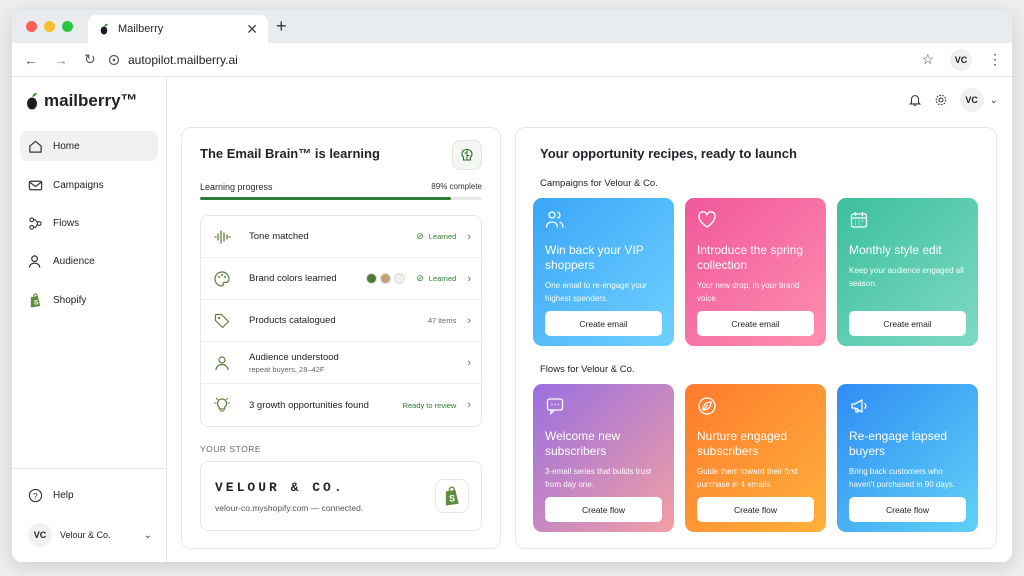 This screenshot has width=1024, height=576. I want to click on account-switcher: VC Velour & Co. ⌄, so click(88, 535).